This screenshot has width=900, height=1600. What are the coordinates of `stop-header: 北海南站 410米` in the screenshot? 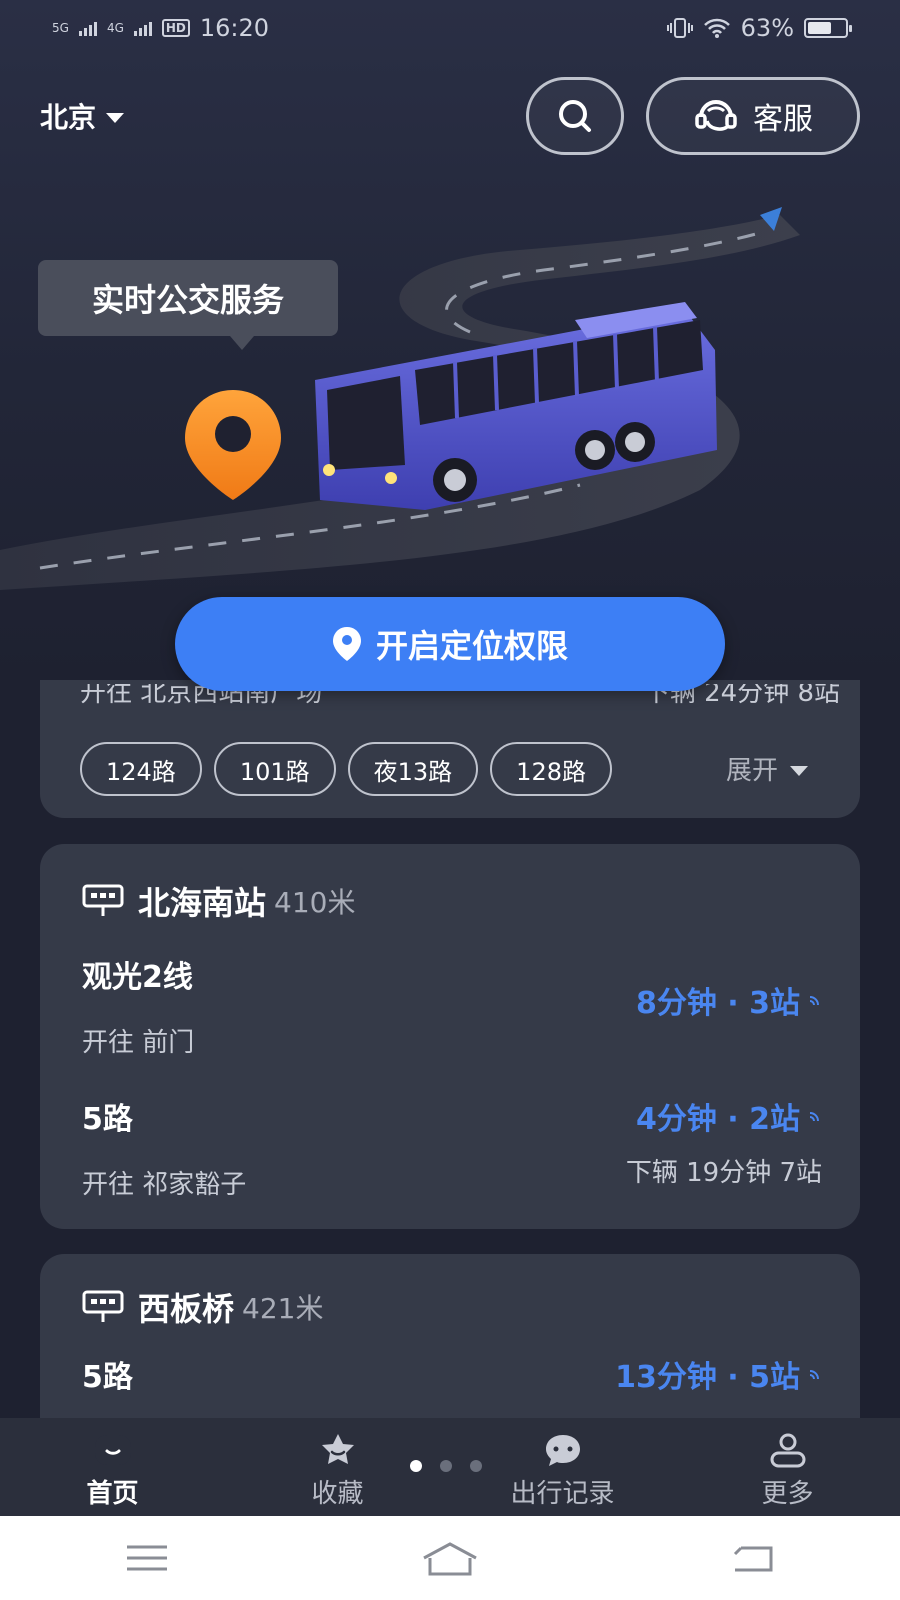 It's located at (218, 901).